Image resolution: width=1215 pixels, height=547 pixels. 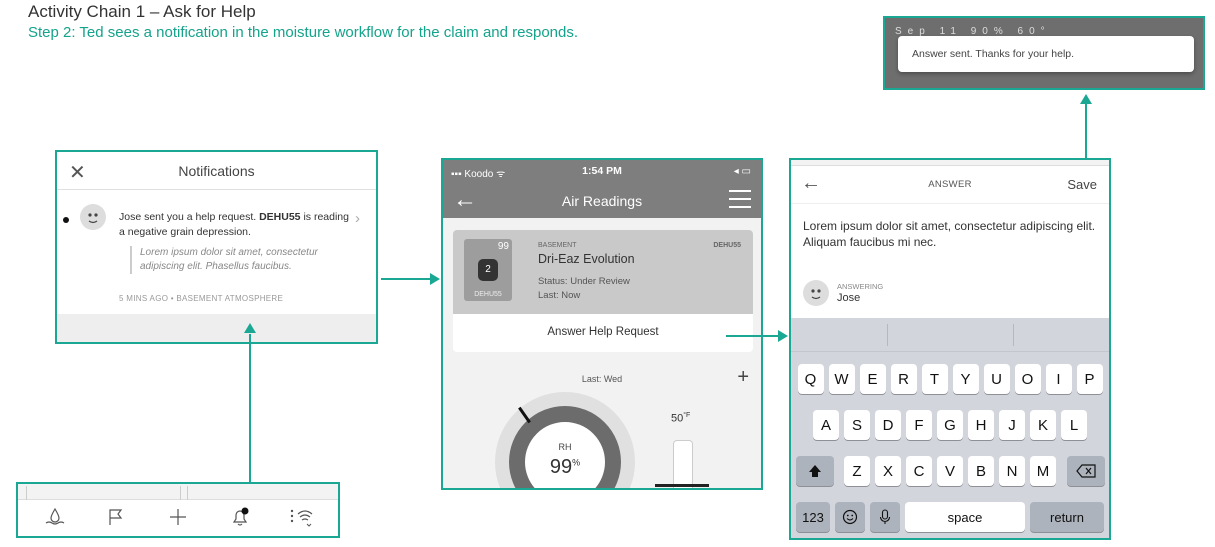 I want to click on key: I, so click(x=1058, y=379).